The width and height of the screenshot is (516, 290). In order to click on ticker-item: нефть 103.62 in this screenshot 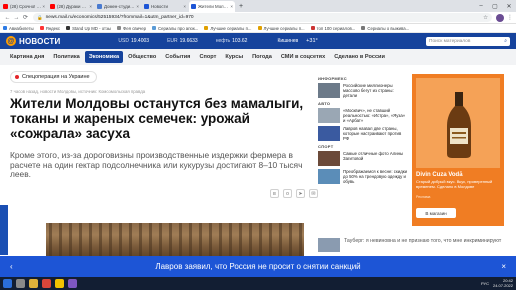, I will do `click(236, 41)`.